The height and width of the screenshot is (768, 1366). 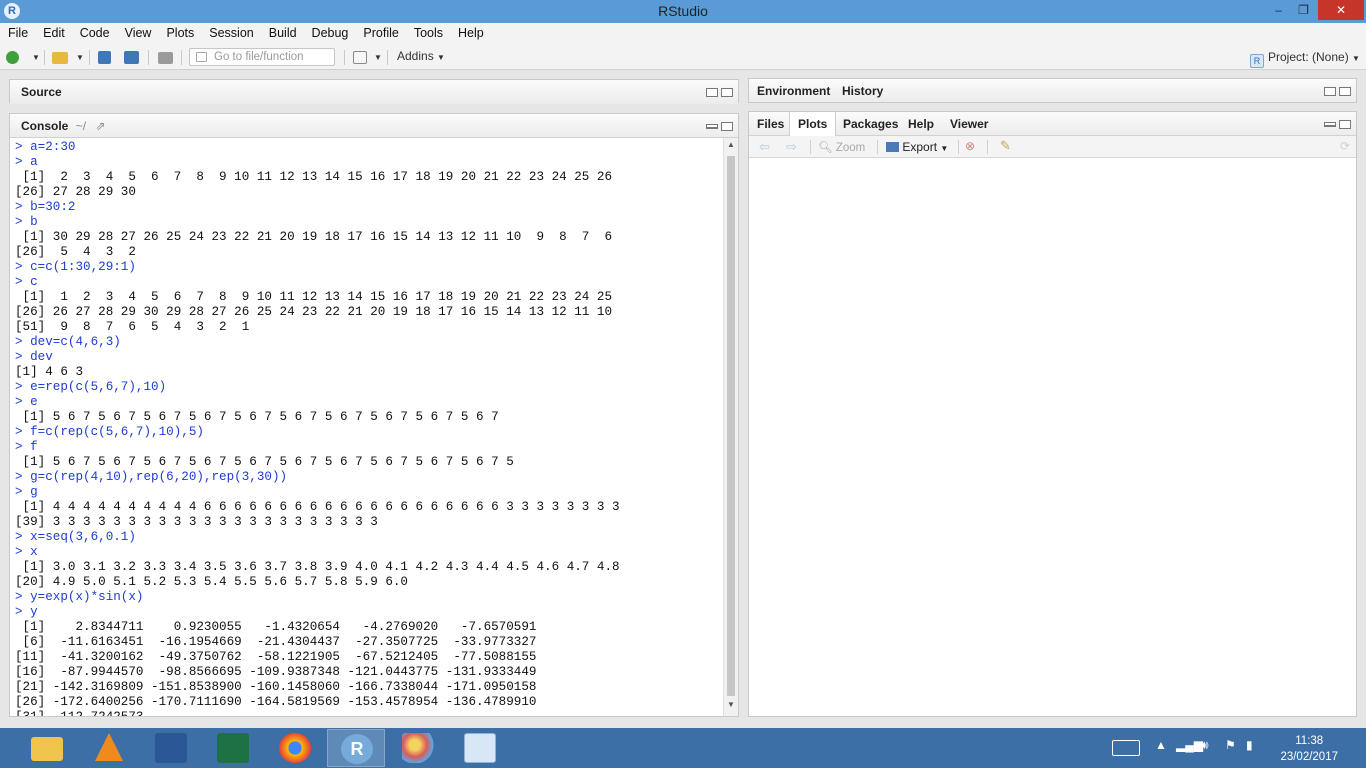 What do you see at coordinates (262, 57) in the screenshot?
I see `go-to-file-input: Go to file/function` at bounding box center [262, 57].